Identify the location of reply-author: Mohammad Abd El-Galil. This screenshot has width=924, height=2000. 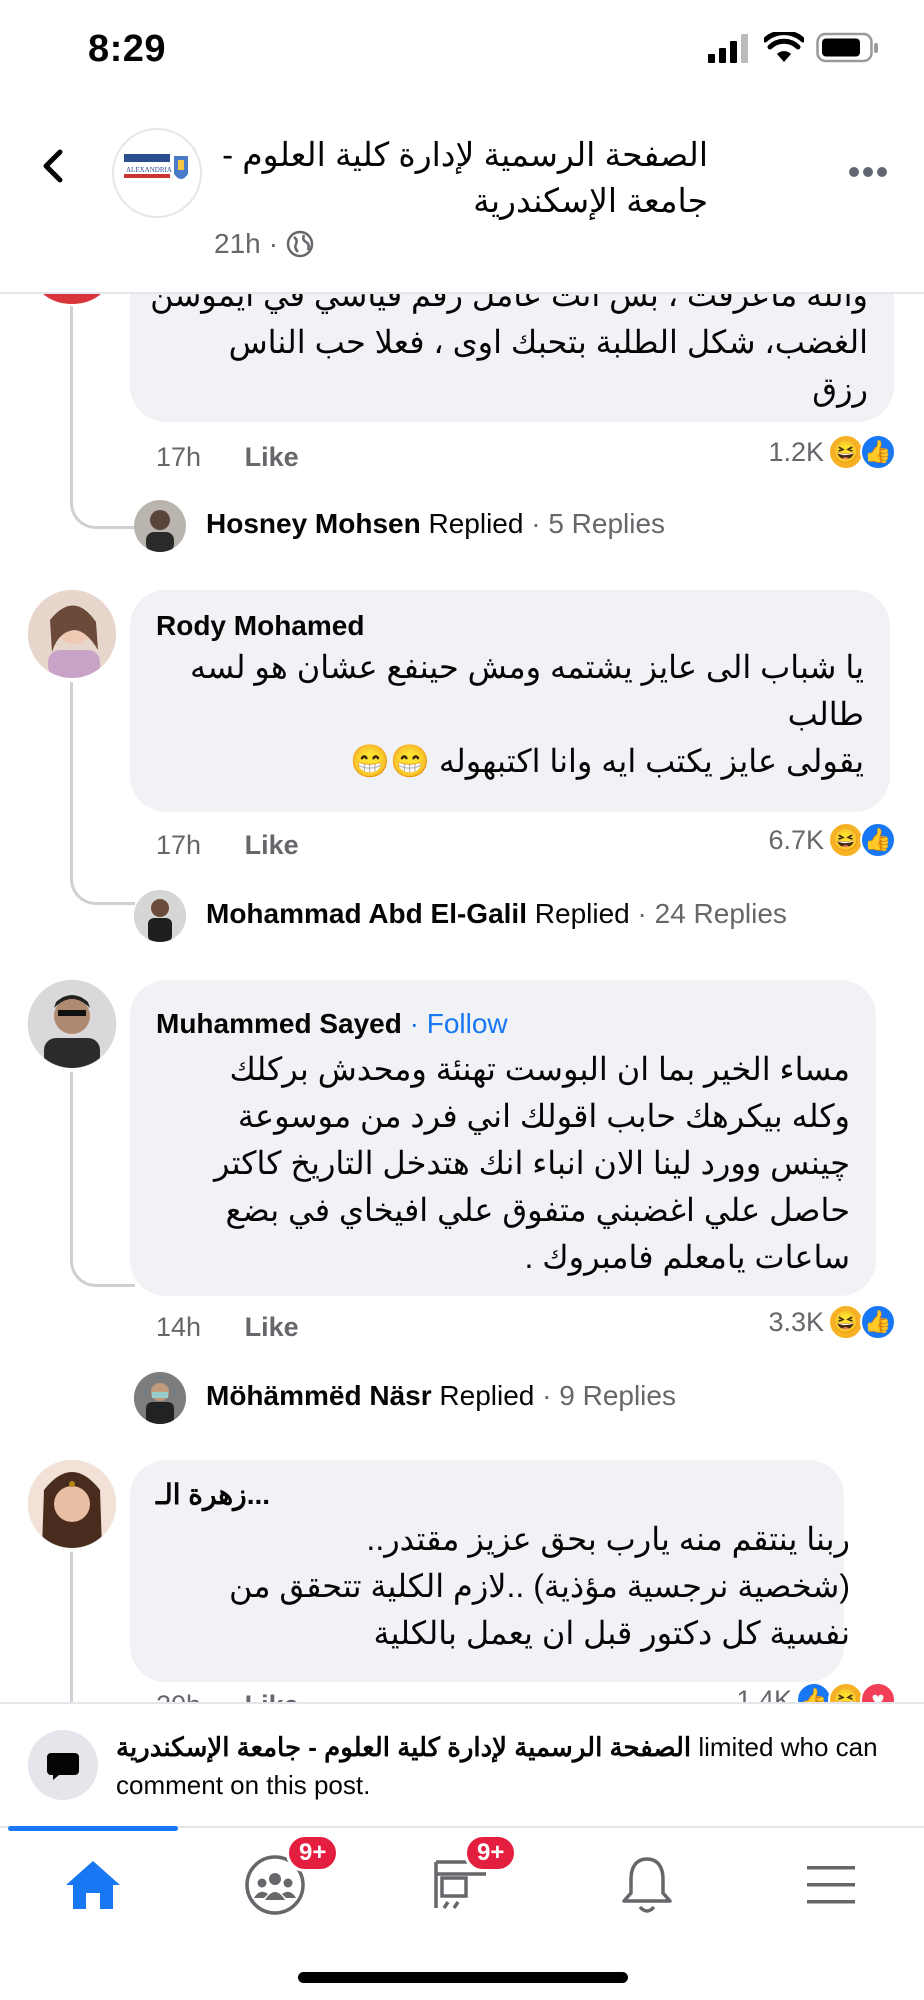
(366, 913).